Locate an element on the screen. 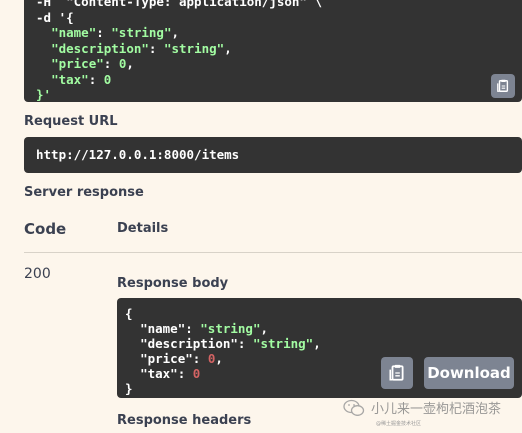 Image resolution: width=522 pixels, height=433 pixels. request-url-label: Request URL is located at coordinates (71, 121).